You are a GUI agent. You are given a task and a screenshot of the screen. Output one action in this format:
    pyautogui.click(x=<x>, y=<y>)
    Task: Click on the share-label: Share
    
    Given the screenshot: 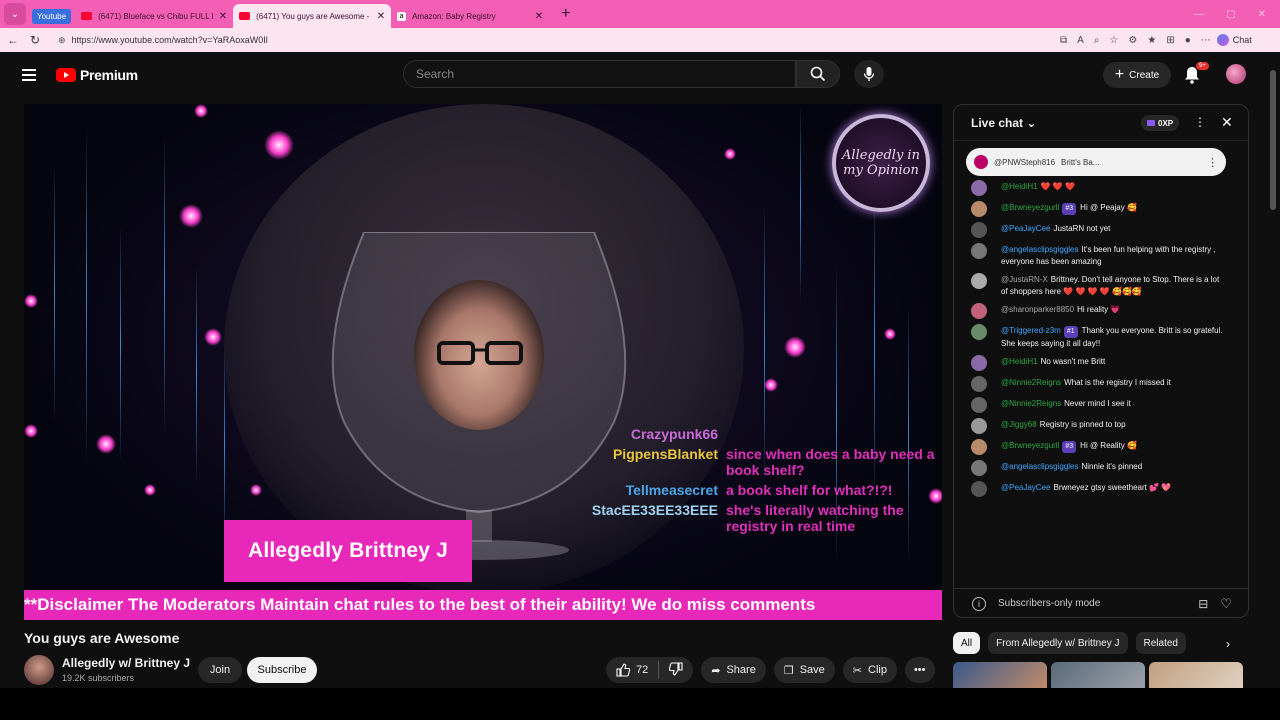 What is the action you would take?
    pyautogui.click(x=741, y=670)
    